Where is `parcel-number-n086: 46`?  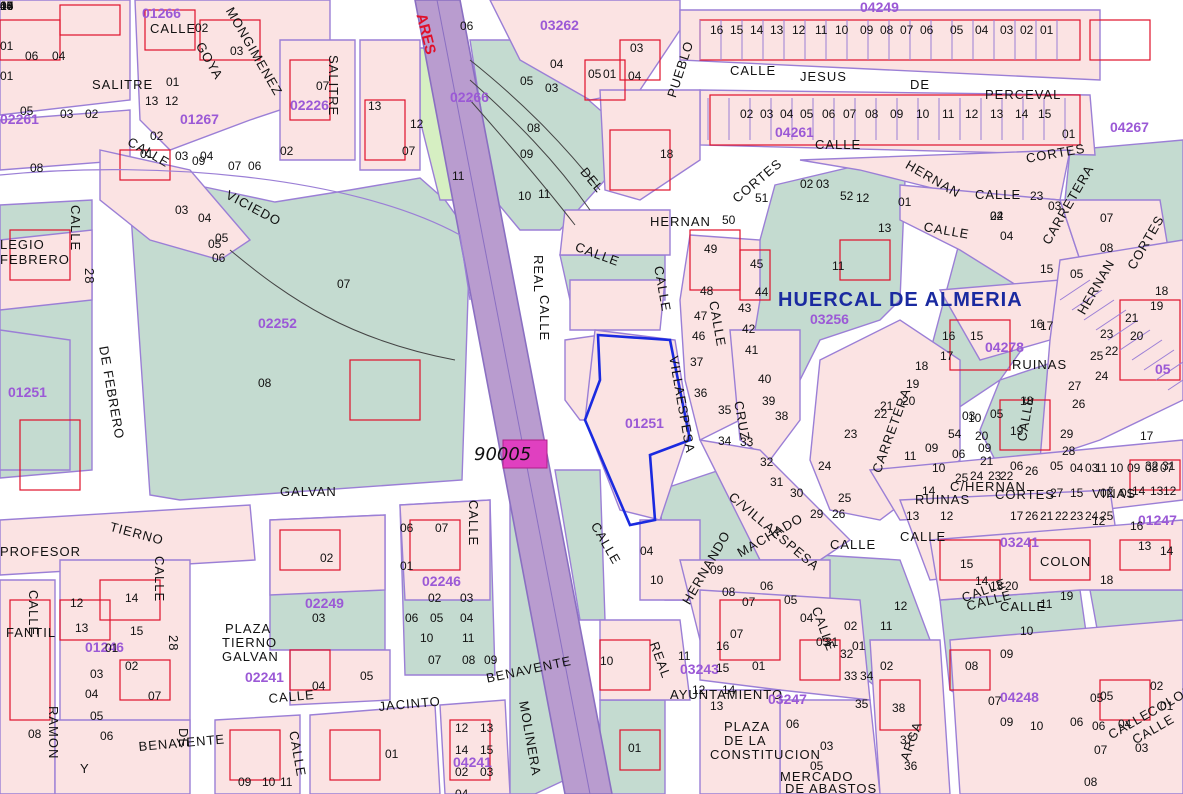 parcel-number-n086: 46 is located at coordinates (699, 336).